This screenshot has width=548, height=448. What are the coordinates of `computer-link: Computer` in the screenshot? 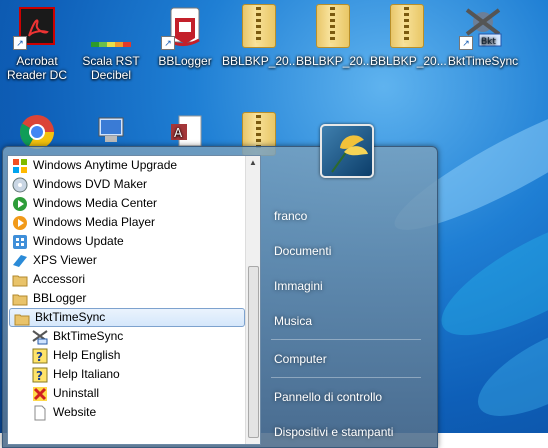 It's located at (347, 359).